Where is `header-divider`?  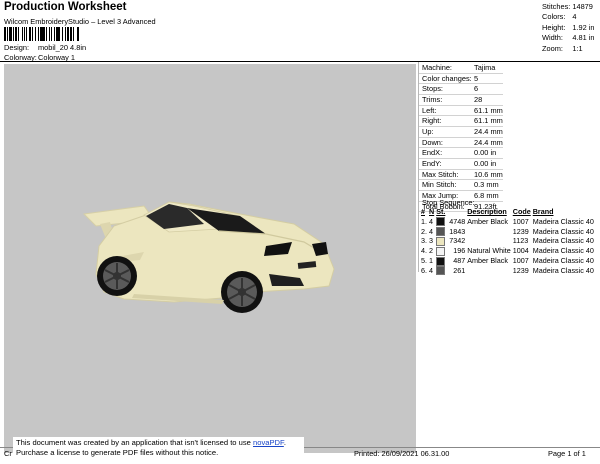 header-divider is located at coordinates (300, 61).